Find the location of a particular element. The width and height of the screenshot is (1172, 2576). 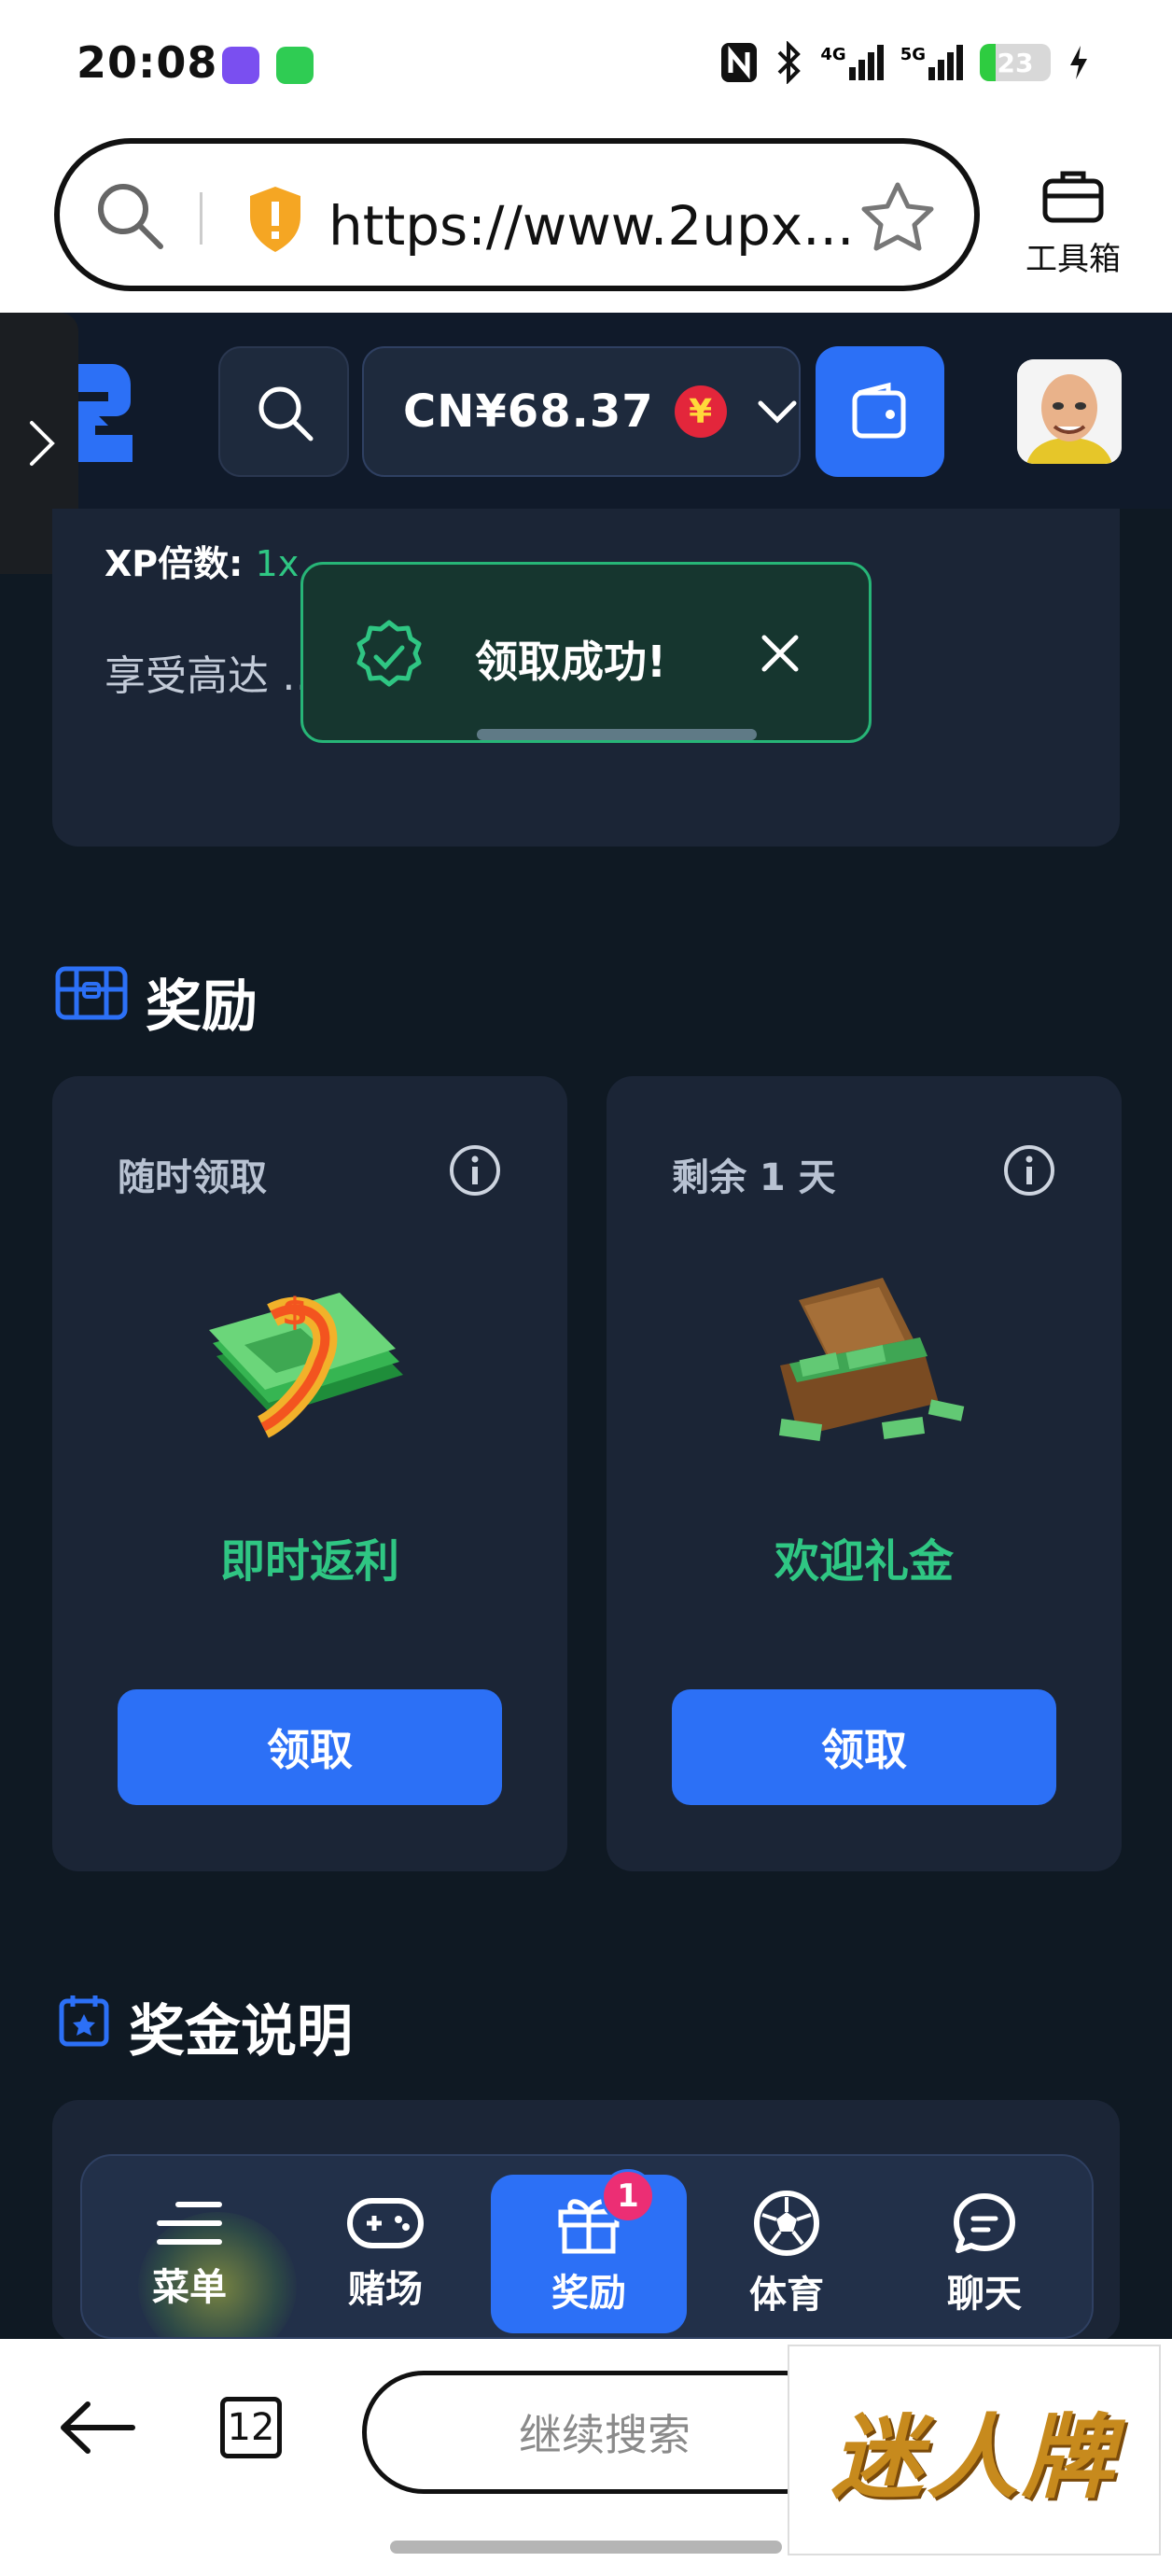

success-toast: 领取成功! is located at coordinates (586, 652).